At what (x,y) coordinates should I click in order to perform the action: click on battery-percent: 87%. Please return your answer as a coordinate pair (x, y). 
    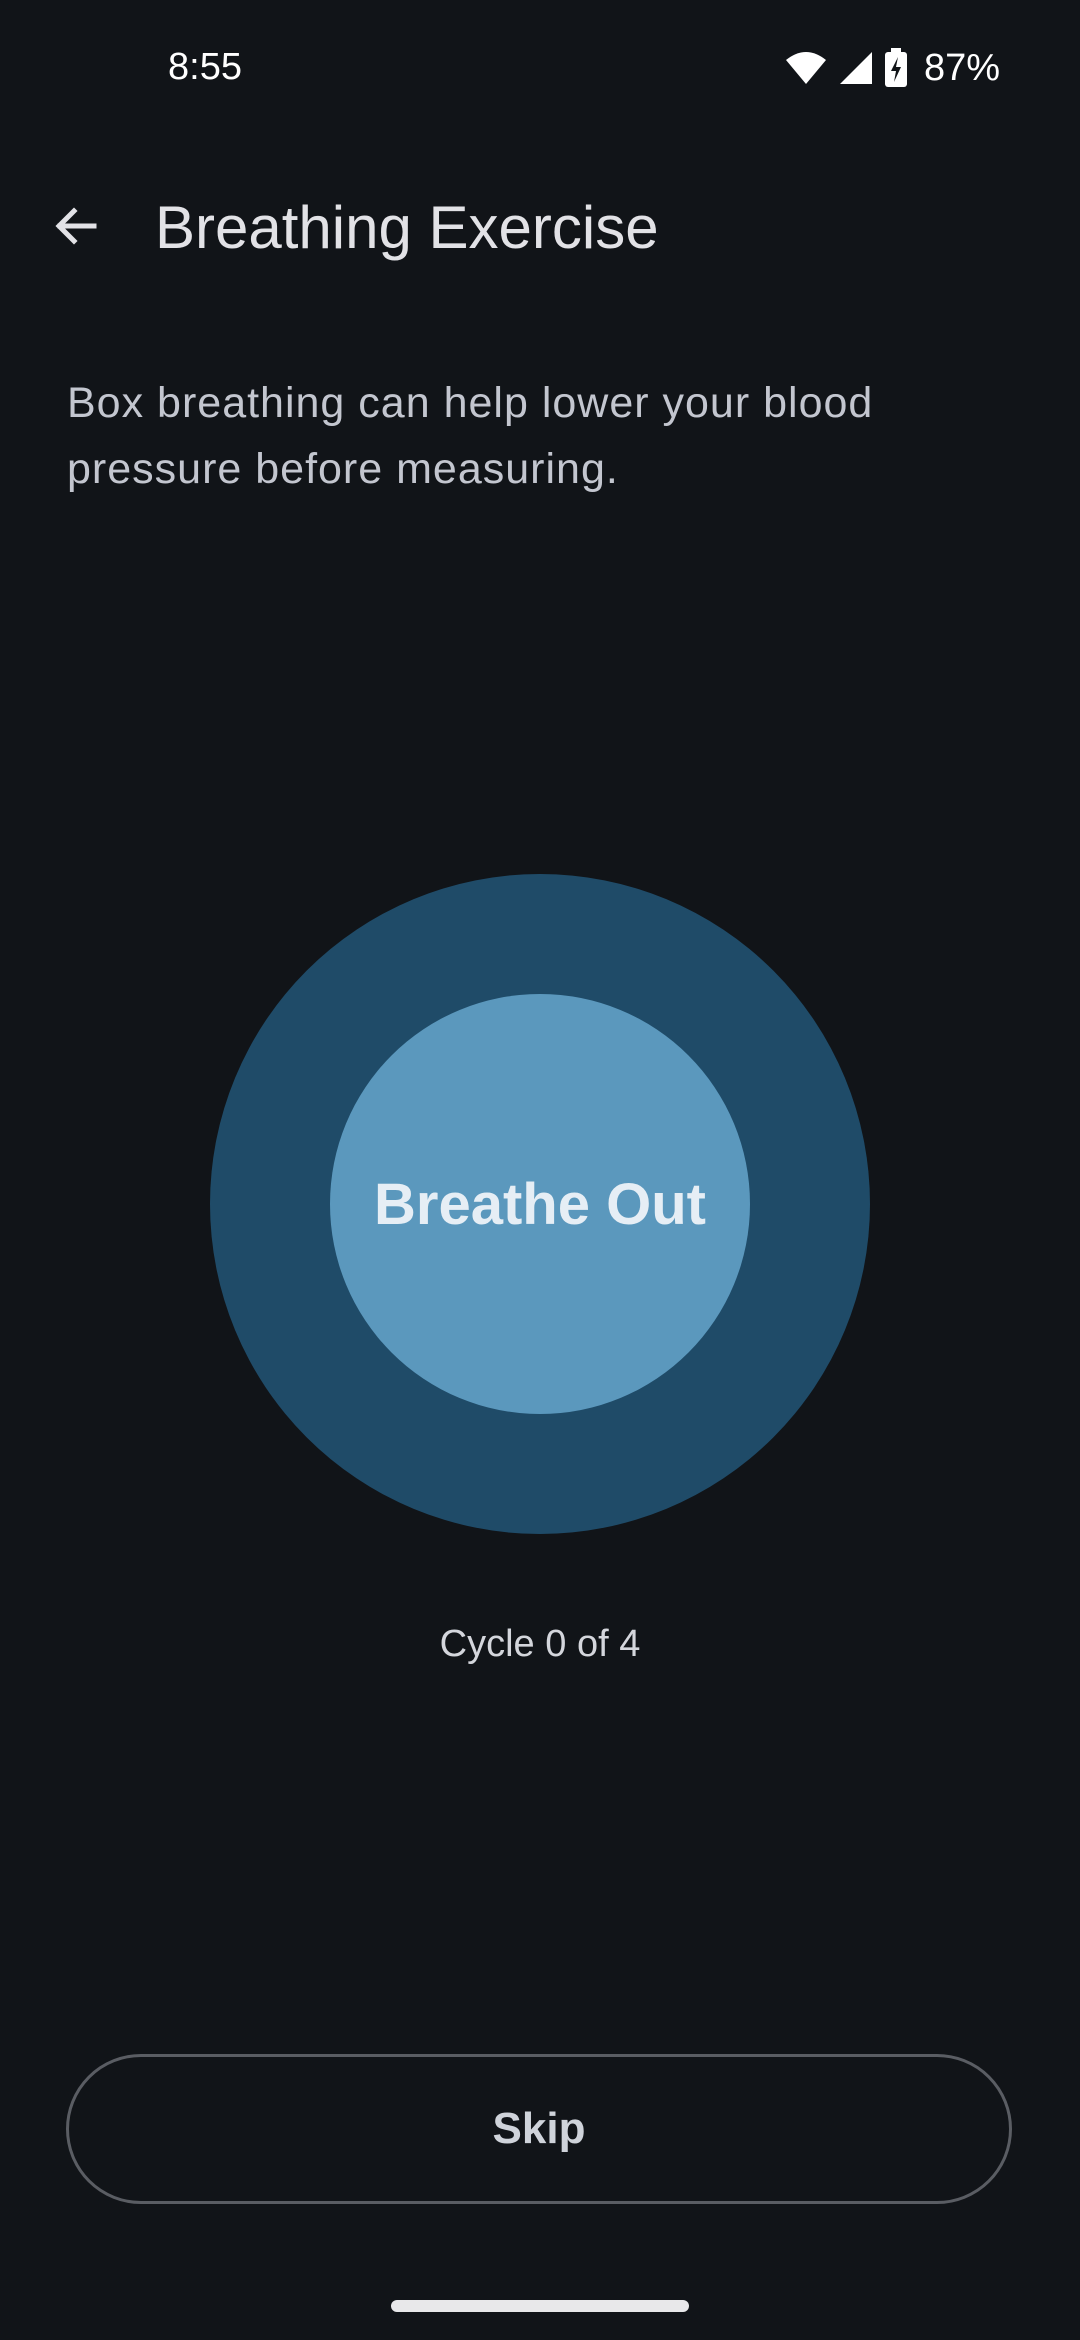
    Looking at the image, I should click on (961, 67).